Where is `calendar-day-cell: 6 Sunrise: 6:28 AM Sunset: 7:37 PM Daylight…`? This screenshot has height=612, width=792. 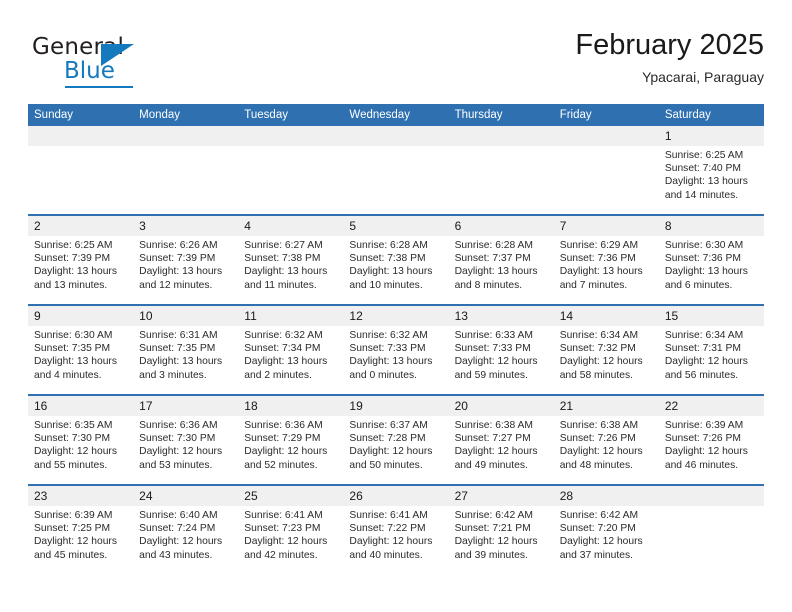
calendar-day-cell: 6 Sunrise: 6:28 AM Sunset: 7:37 PM Daylight… is located at coordinates (501, 259).